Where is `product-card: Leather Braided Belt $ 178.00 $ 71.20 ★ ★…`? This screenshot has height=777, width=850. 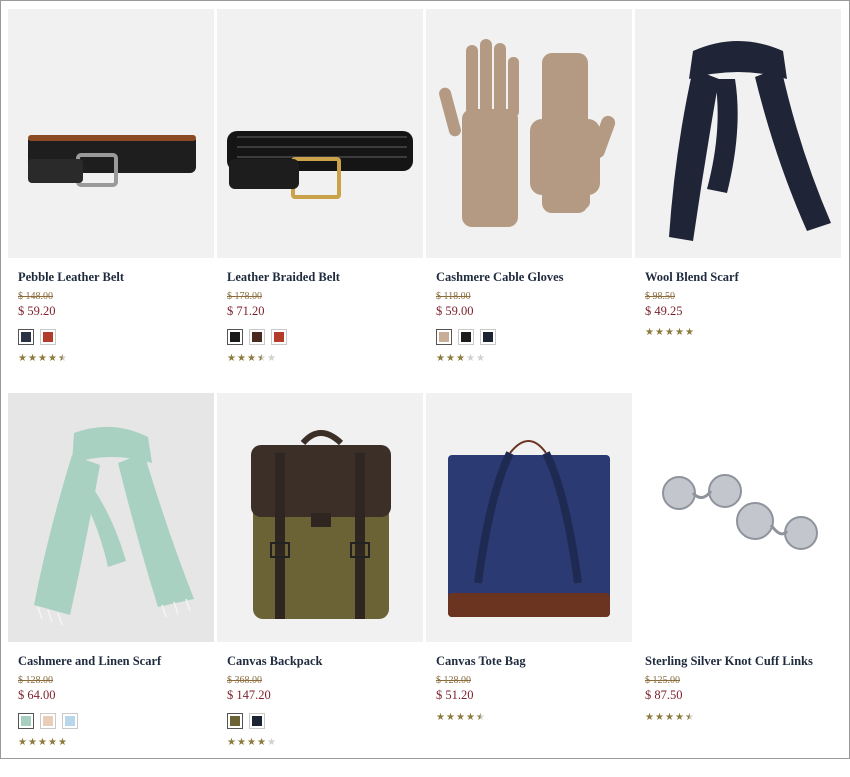
product-card: Leather Braided Belt $ 178.00 $ 71.20 ★ ★… is located at coordinates (320, 201).